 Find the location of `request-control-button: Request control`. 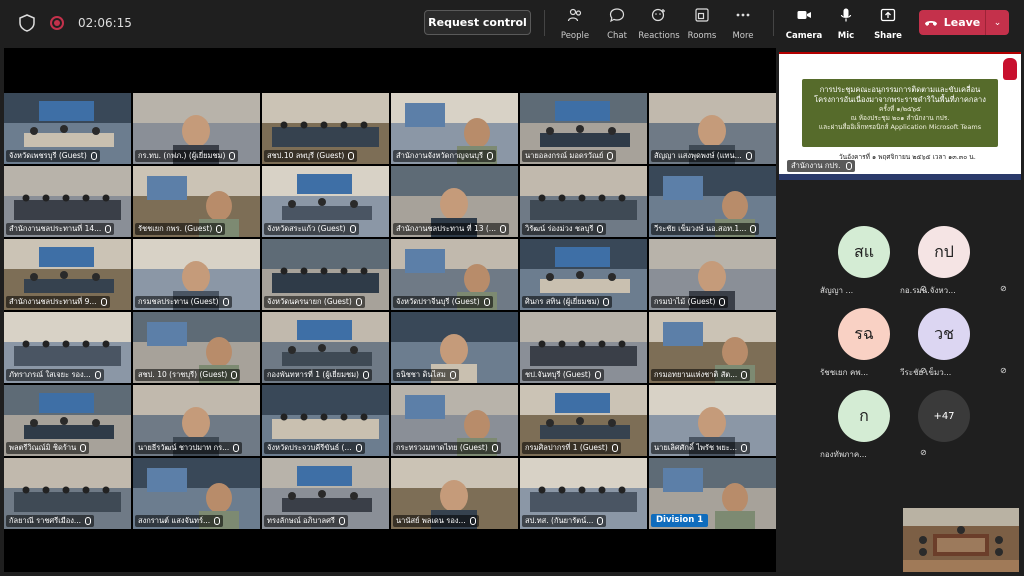

request-control-button: Request control is located at coordinates (477, 22).